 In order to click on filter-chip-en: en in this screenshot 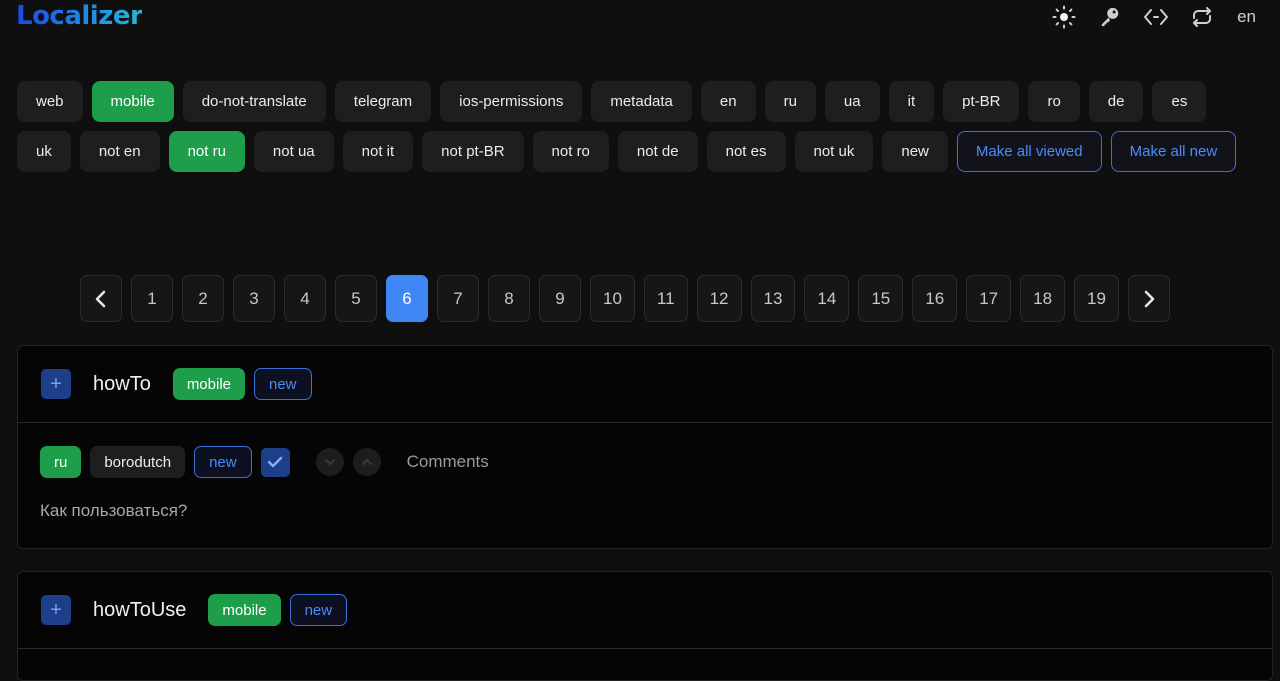, I will do `click(728, 101)`.